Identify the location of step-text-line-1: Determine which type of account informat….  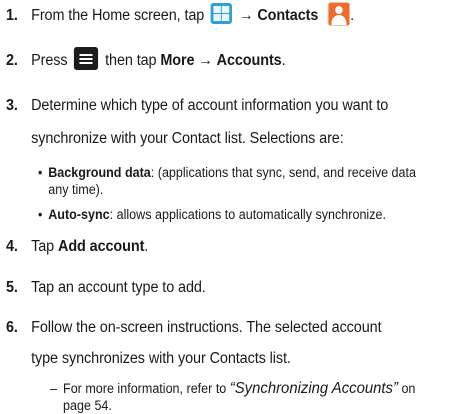
(210, 105).